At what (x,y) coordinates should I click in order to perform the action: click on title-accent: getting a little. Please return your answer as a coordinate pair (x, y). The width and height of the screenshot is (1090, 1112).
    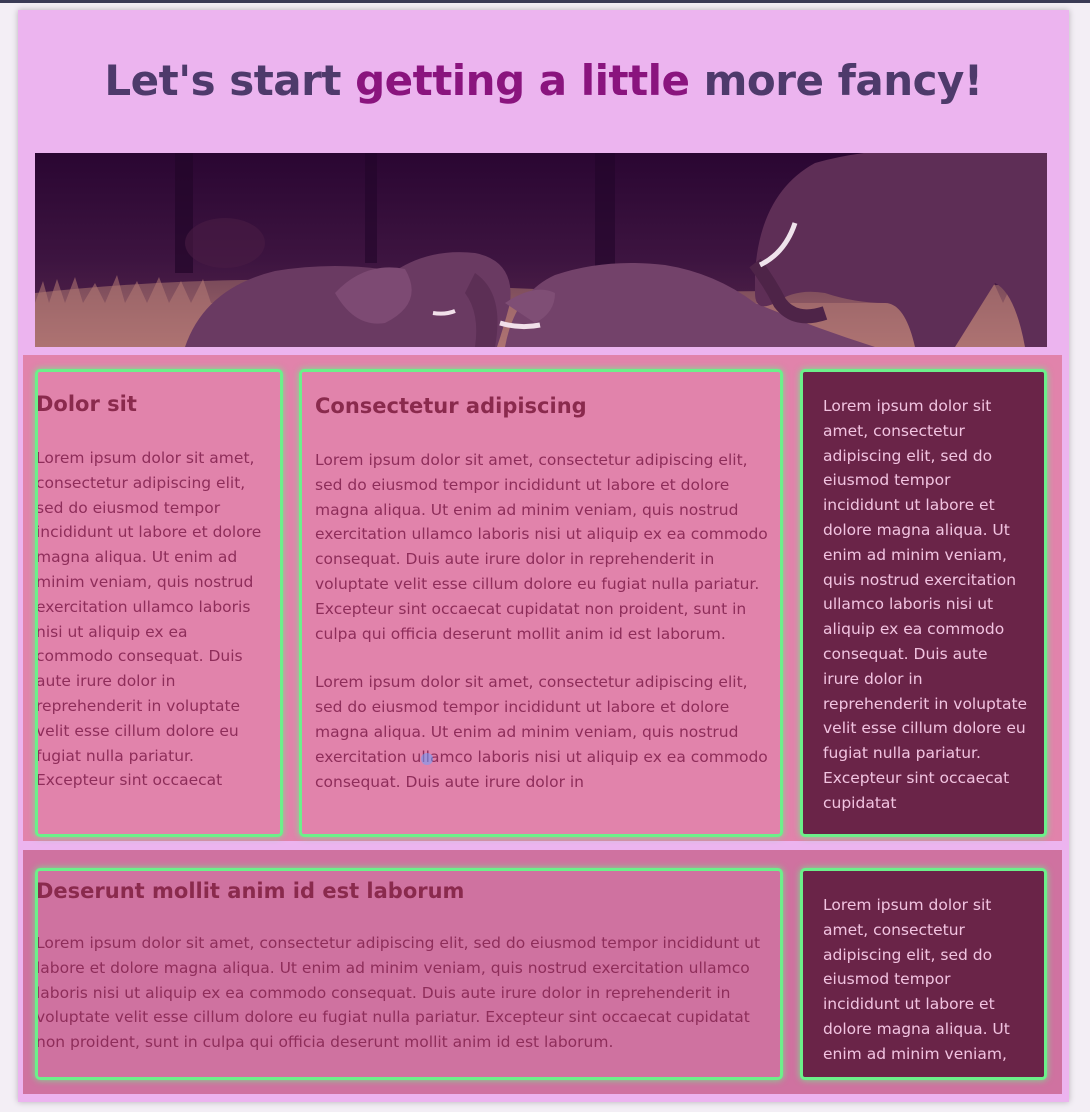
    Looking at the image, I should click on (522, 80).